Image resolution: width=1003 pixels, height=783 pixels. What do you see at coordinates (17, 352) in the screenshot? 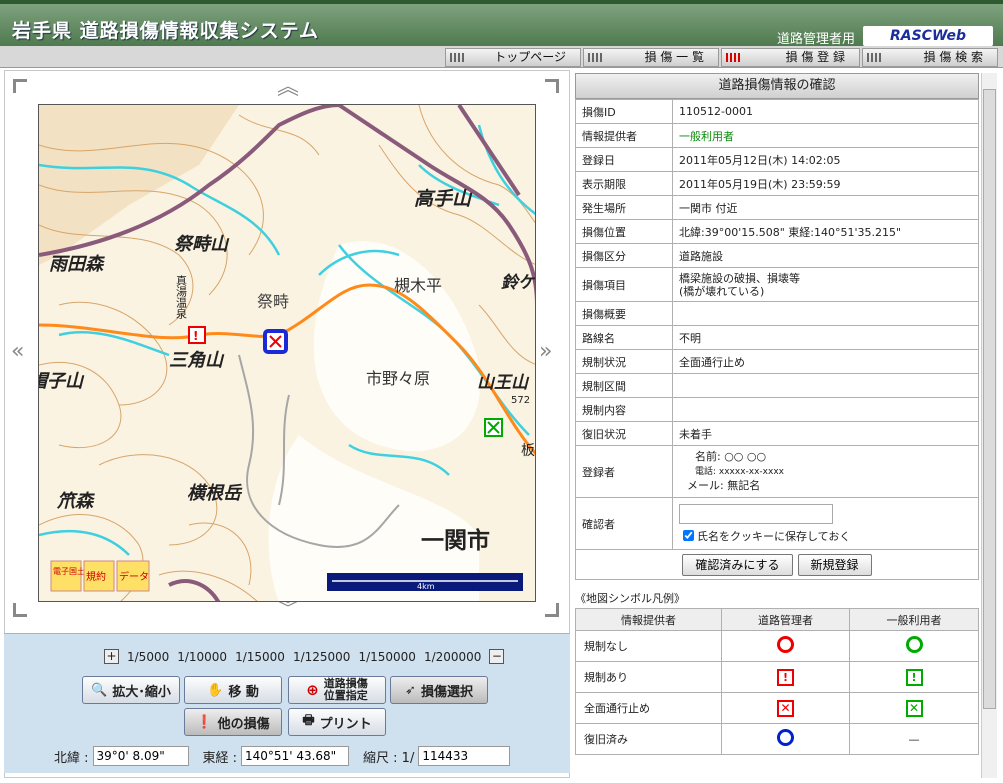
I see `pan-west-icon: «` at bounding box center [17, 352].